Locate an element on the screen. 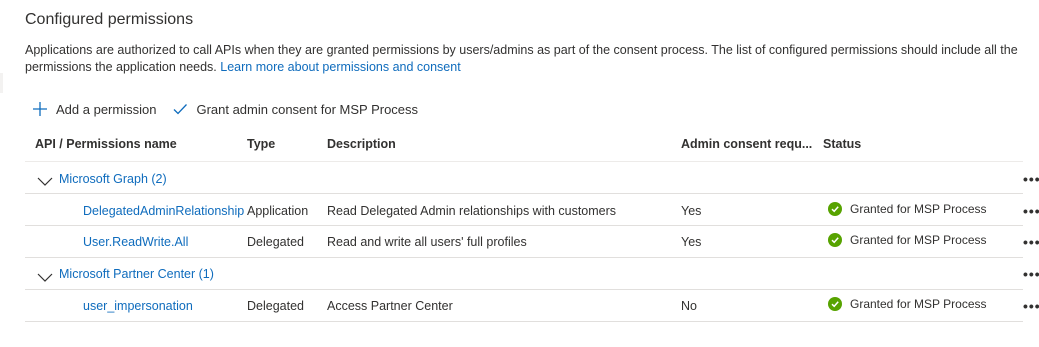 The image size is (1039, 347). learn-more-link: Learn more about permissions and consent is located at coordinates (340, 67).